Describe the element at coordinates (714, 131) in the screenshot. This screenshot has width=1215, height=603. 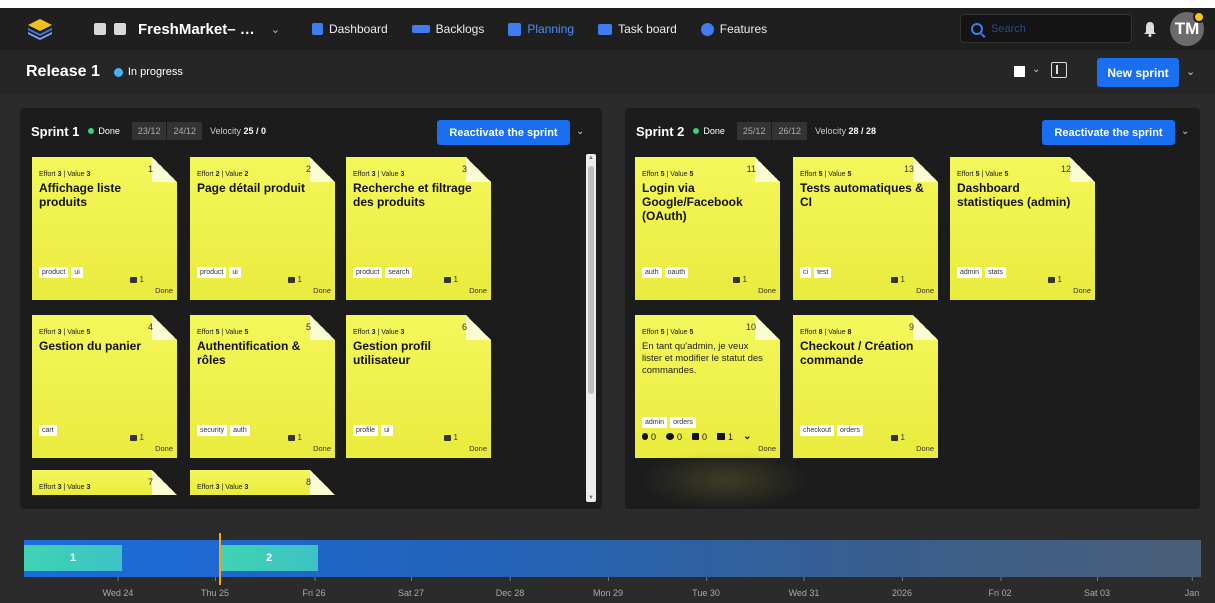
I see `sprint-status-label: Done` at that location.